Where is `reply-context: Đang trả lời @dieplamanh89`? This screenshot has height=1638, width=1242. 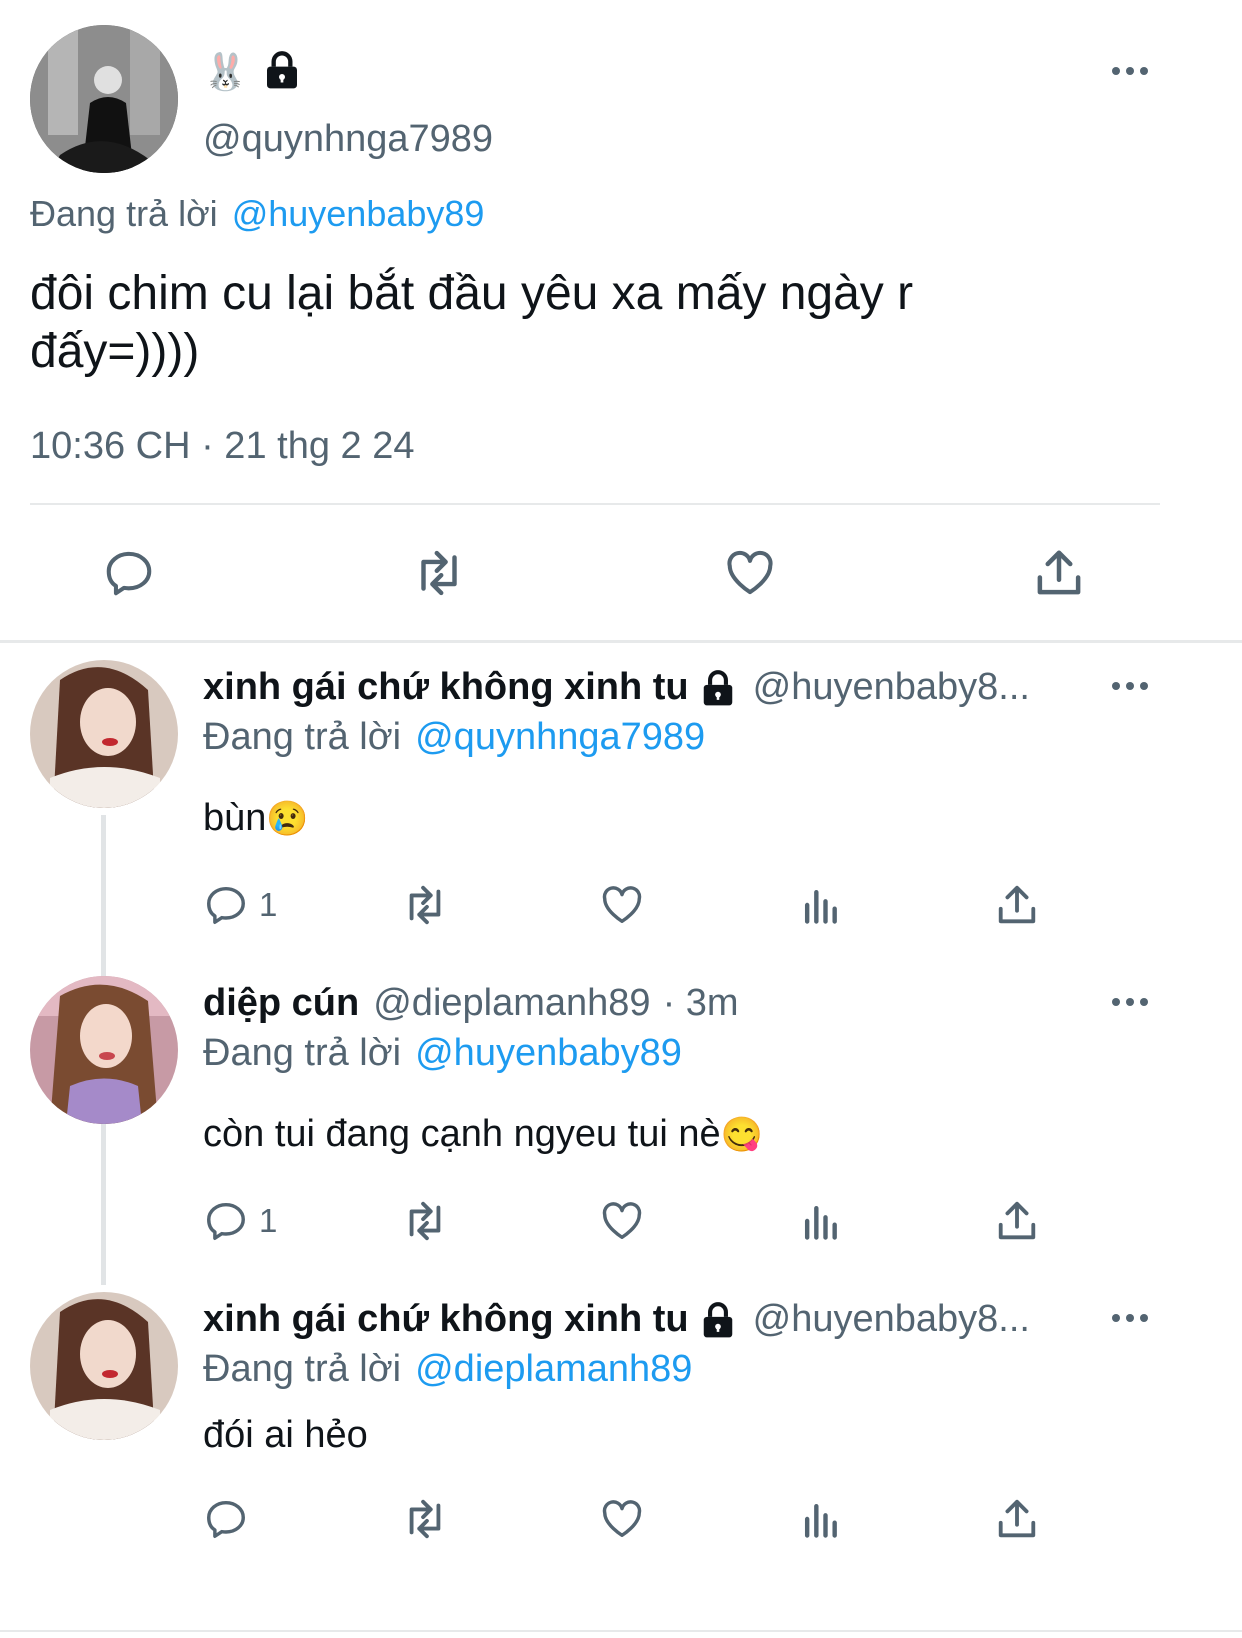
reply-context: Đang trả lời @dieplamanh89 is located at coordinates (447, 1369).